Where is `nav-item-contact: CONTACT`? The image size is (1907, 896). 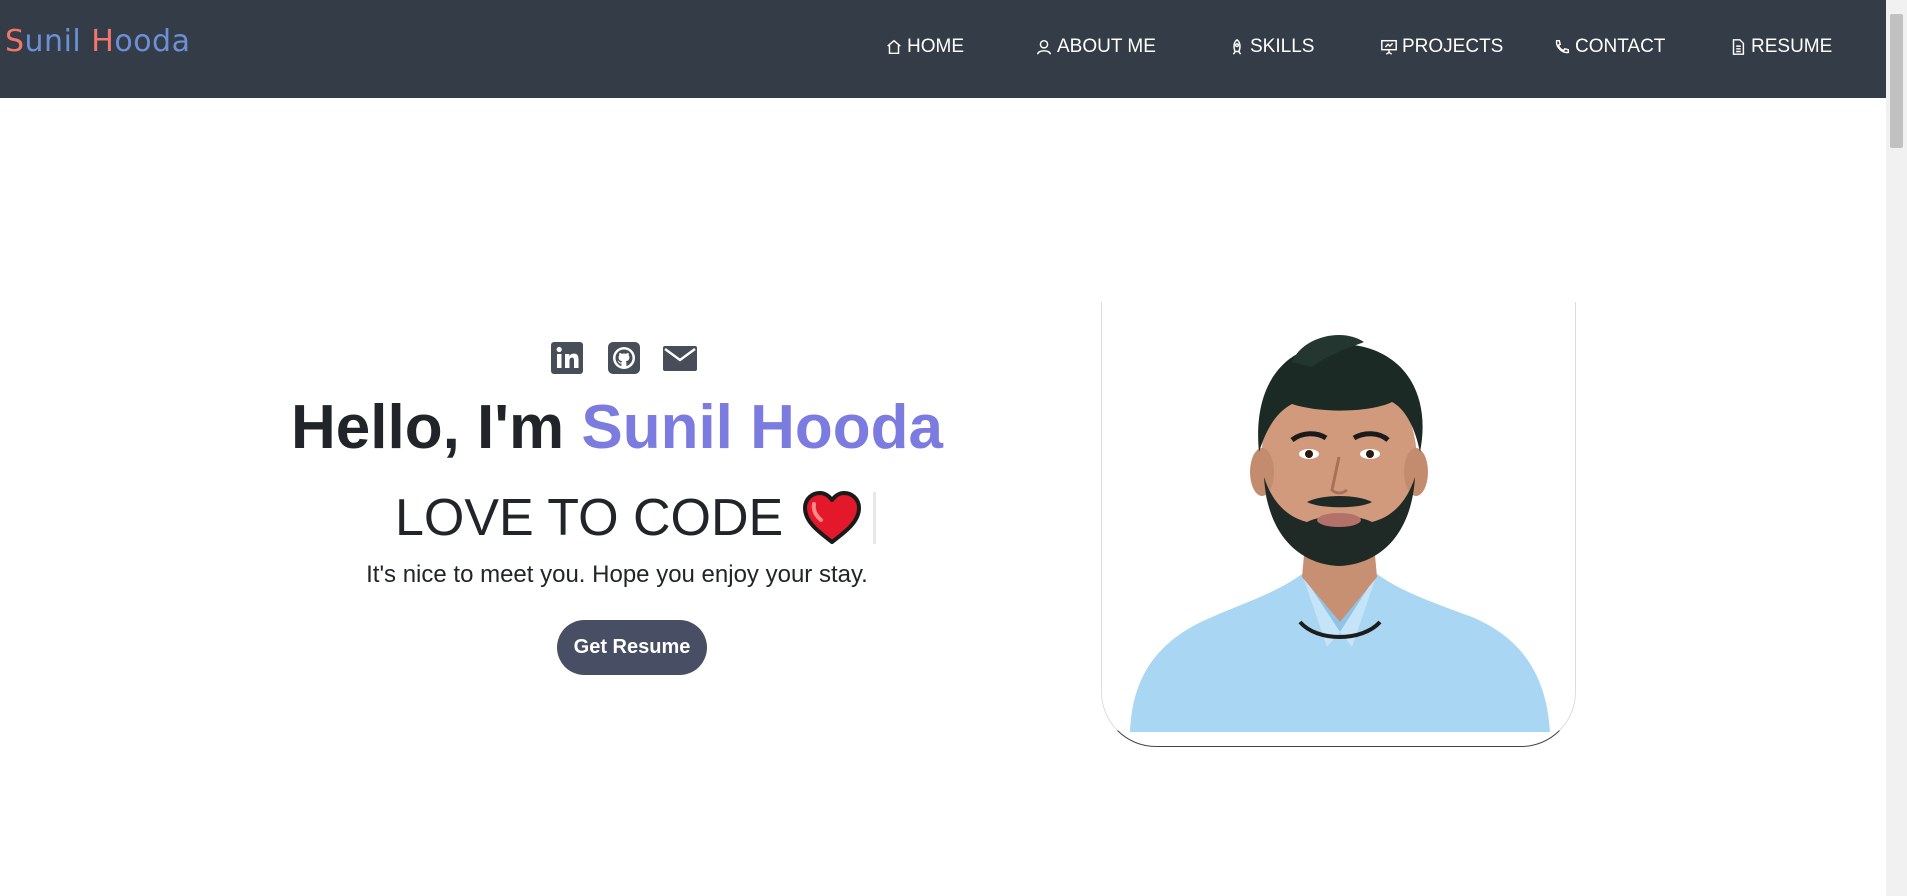 nav-item-contact: CONTACT is located at coordinates (1609, 47).